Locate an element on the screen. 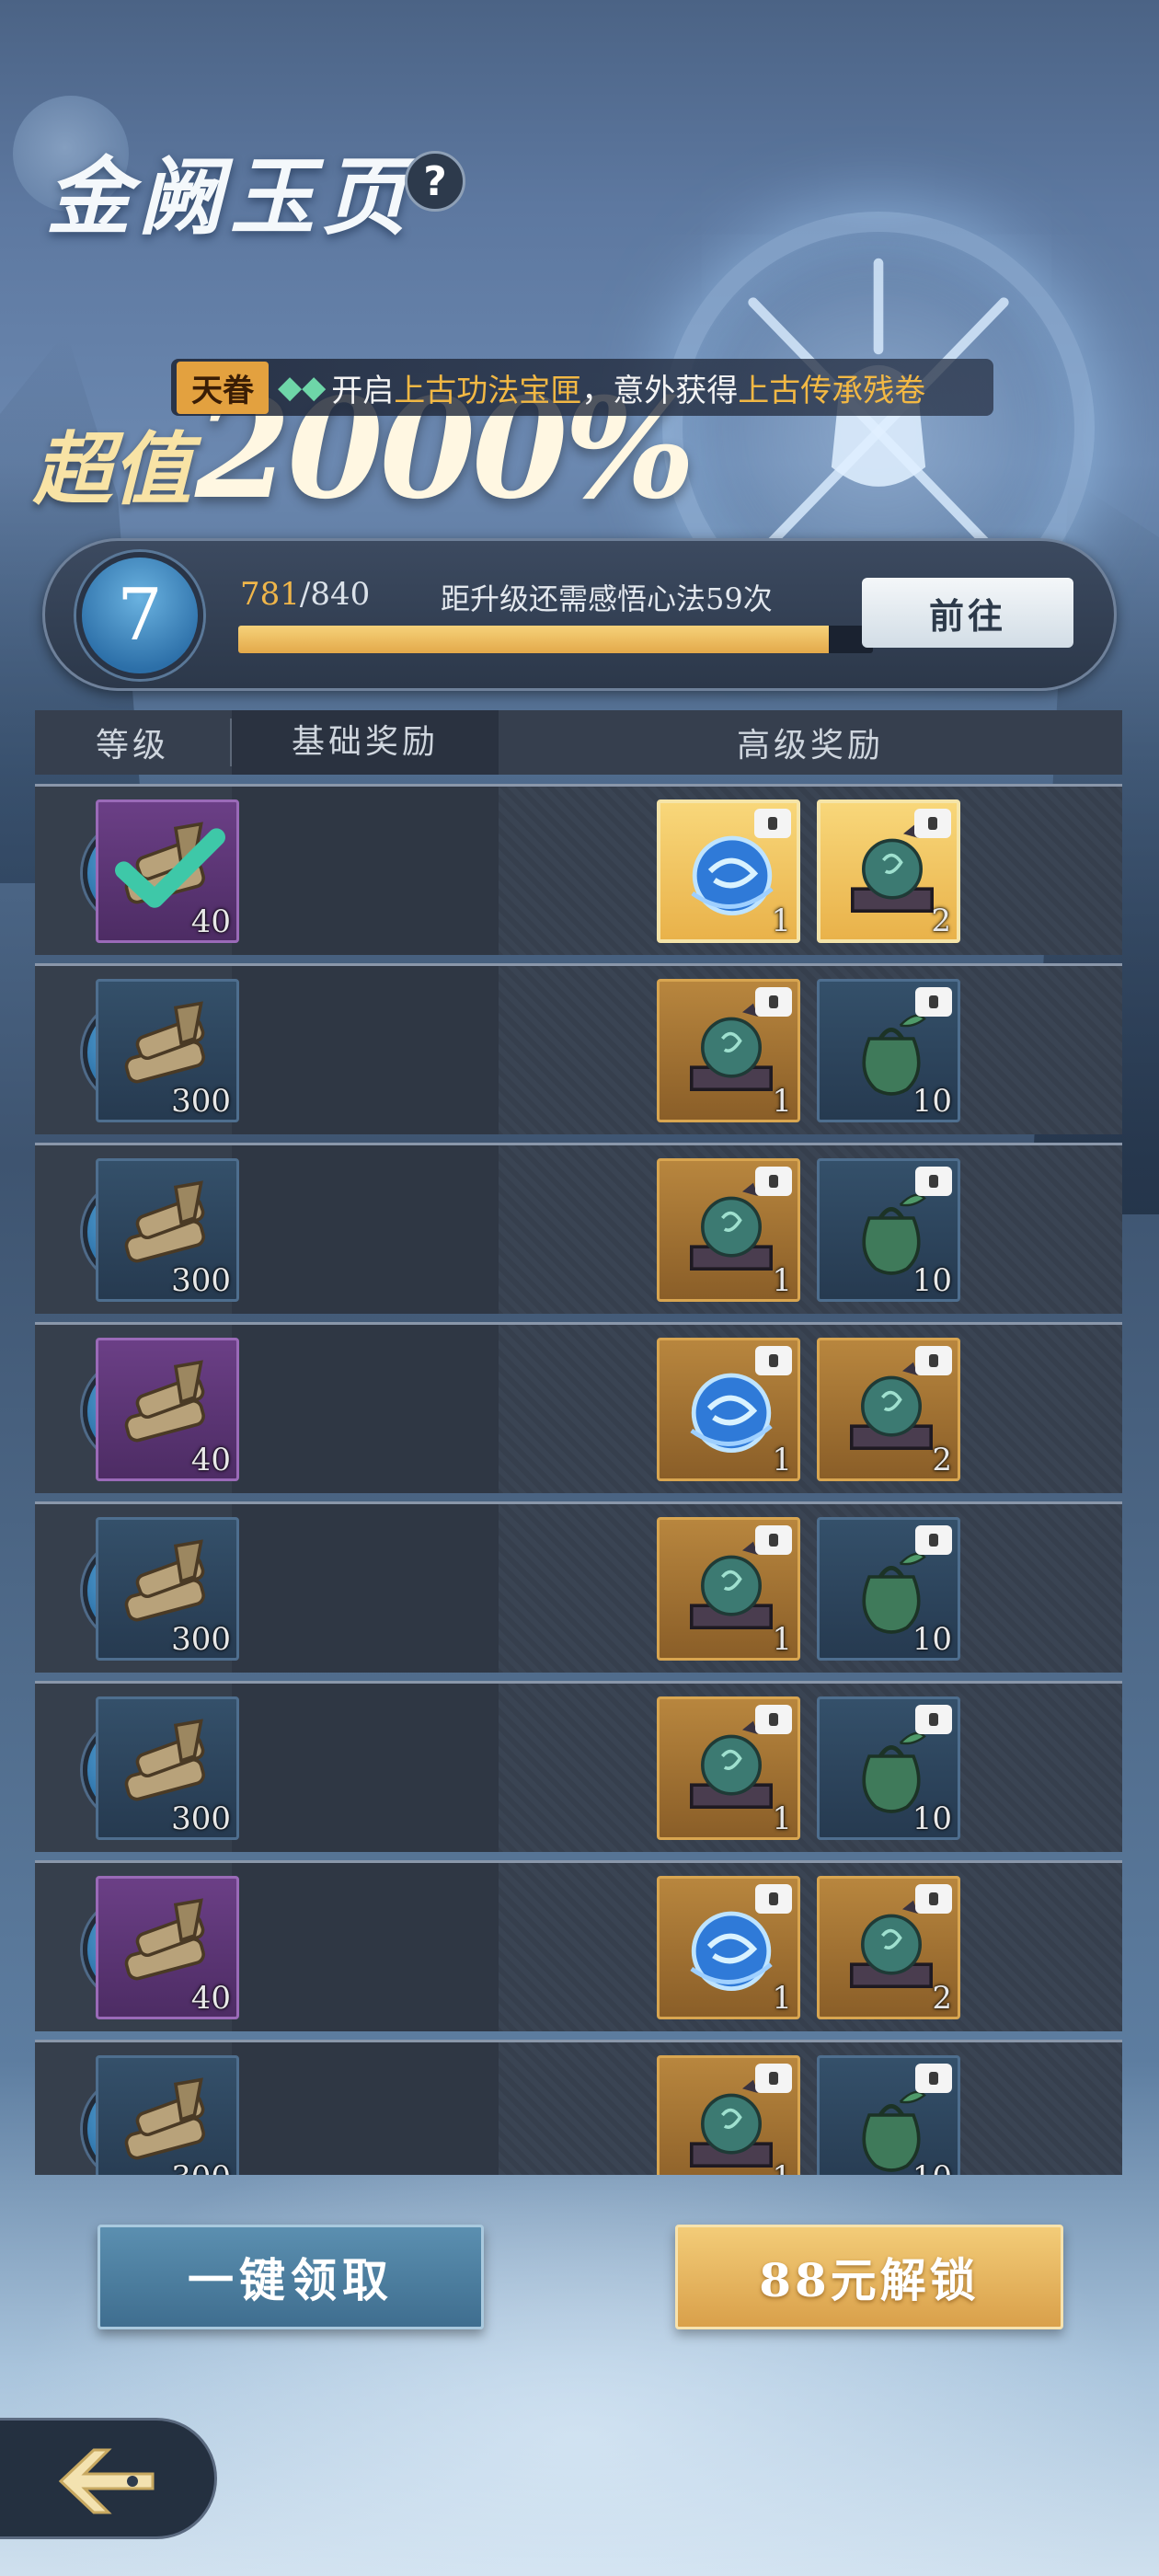 The height and width of the screenshot is (2576, 1159). reward-row: 7300110 is located at coordinates (578, 1048).